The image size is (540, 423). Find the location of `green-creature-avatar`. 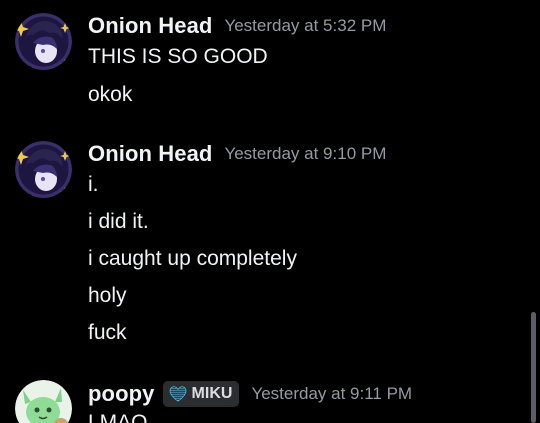

green-creature-avatar is located at coordinates (43, 401).